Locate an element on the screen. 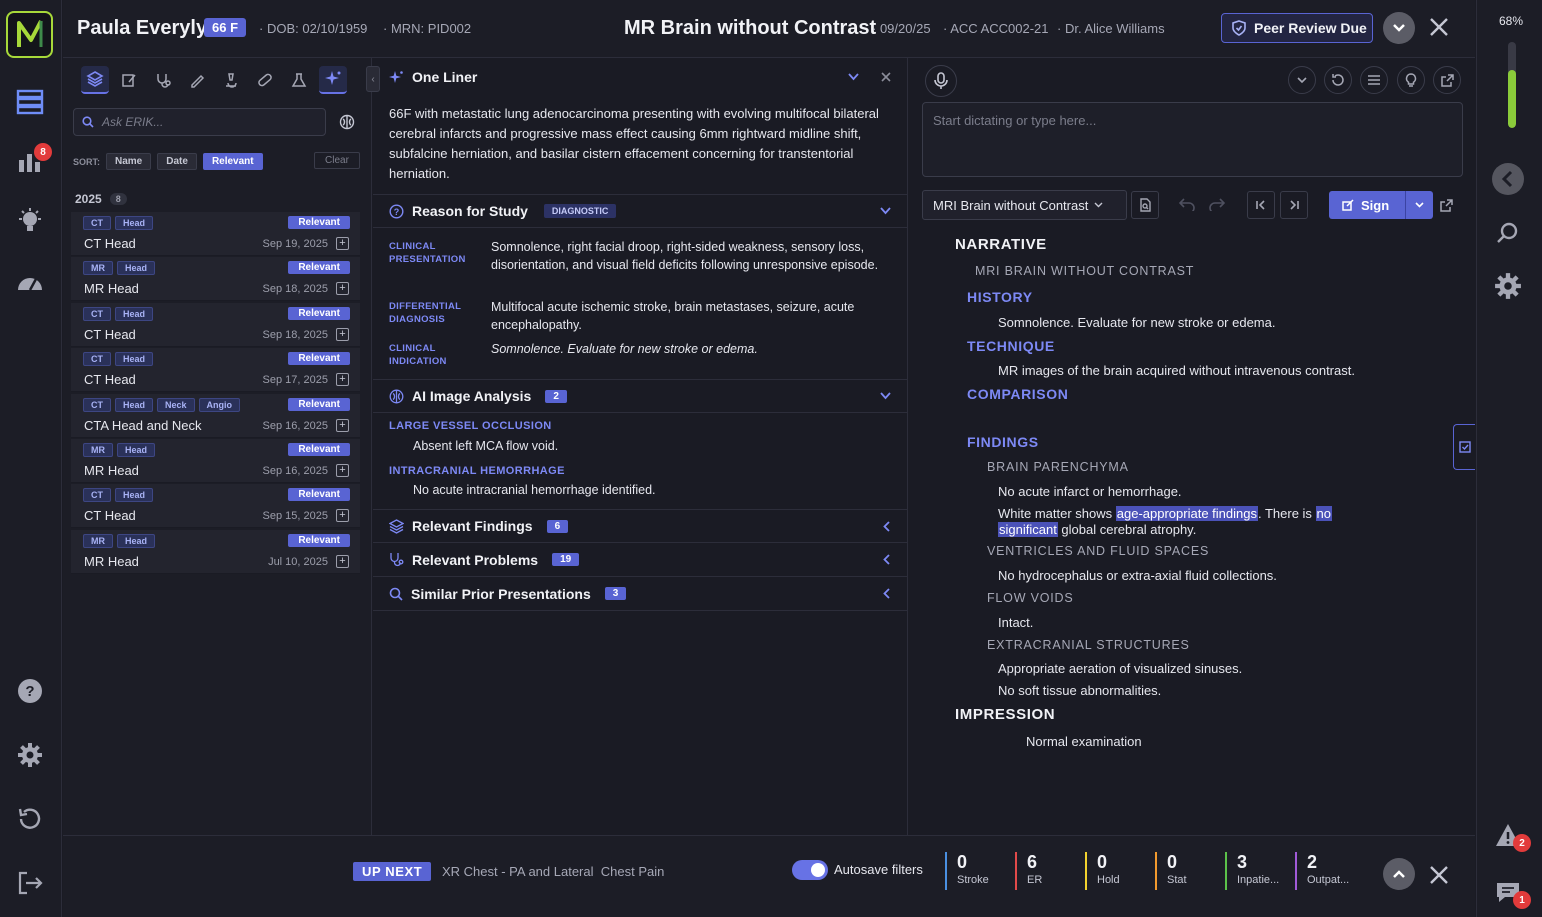 Image resolution: width=1542 pixels, height=917 pixels. header-expand-button is located at coordinates (1399, 28).